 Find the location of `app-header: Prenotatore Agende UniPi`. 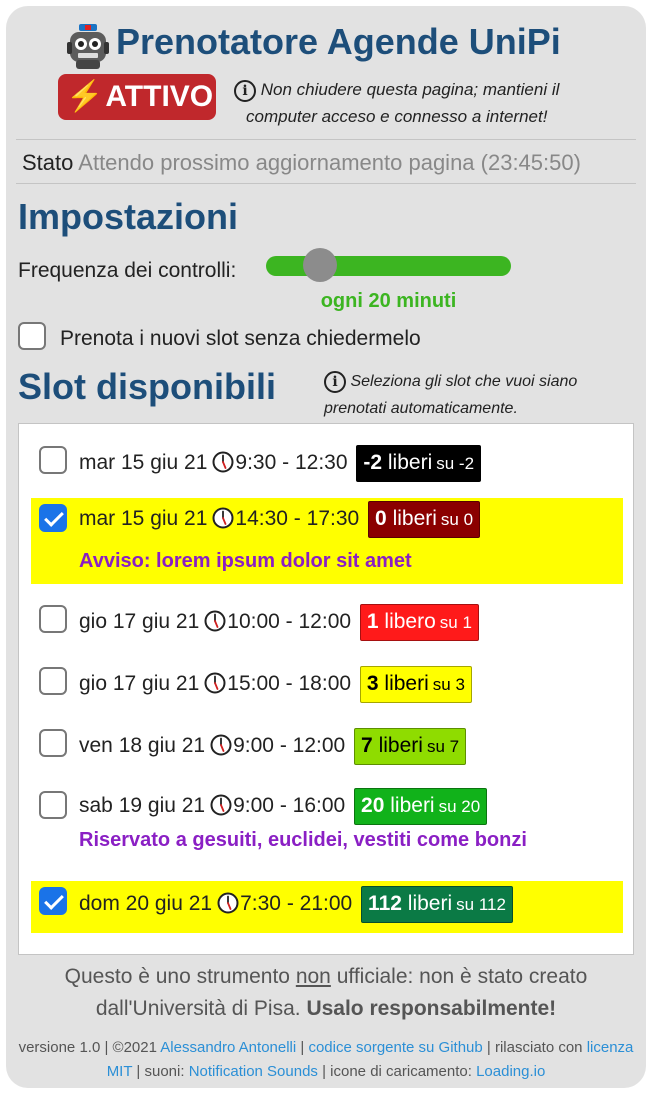

app-header: Prenotatore Agende UniPi is located at coordinates (326, 44).